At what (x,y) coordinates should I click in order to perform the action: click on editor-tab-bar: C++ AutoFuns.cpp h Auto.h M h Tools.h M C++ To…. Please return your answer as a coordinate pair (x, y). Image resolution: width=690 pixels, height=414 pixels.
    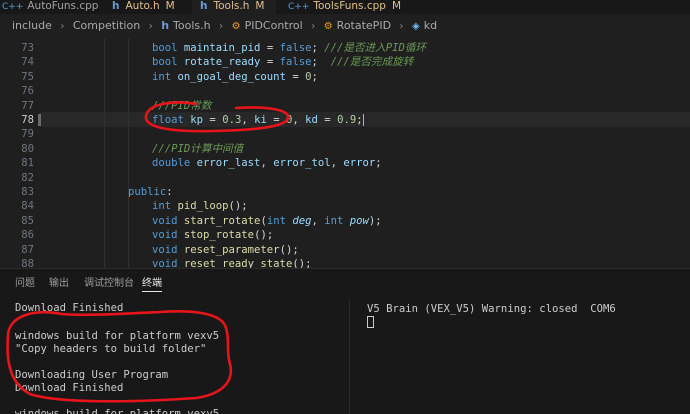
    Looking at the image, I should click on (345, 7).